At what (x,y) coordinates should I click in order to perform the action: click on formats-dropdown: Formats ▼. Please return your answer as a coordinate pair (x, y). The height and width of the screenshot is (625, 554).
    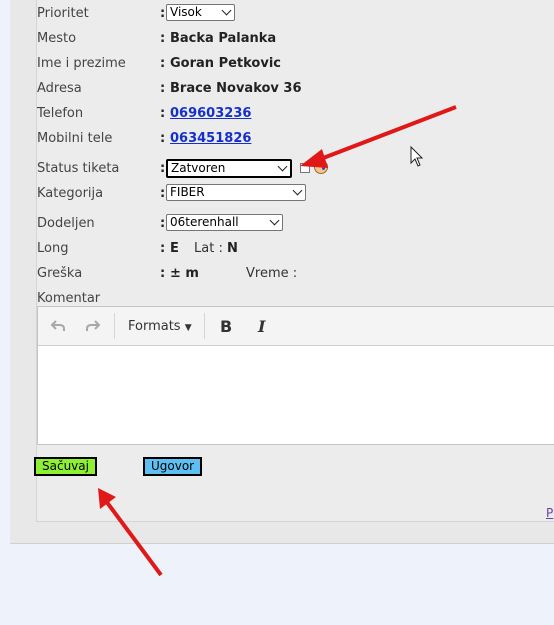
    Looking at the image, I should click on (160, 326).